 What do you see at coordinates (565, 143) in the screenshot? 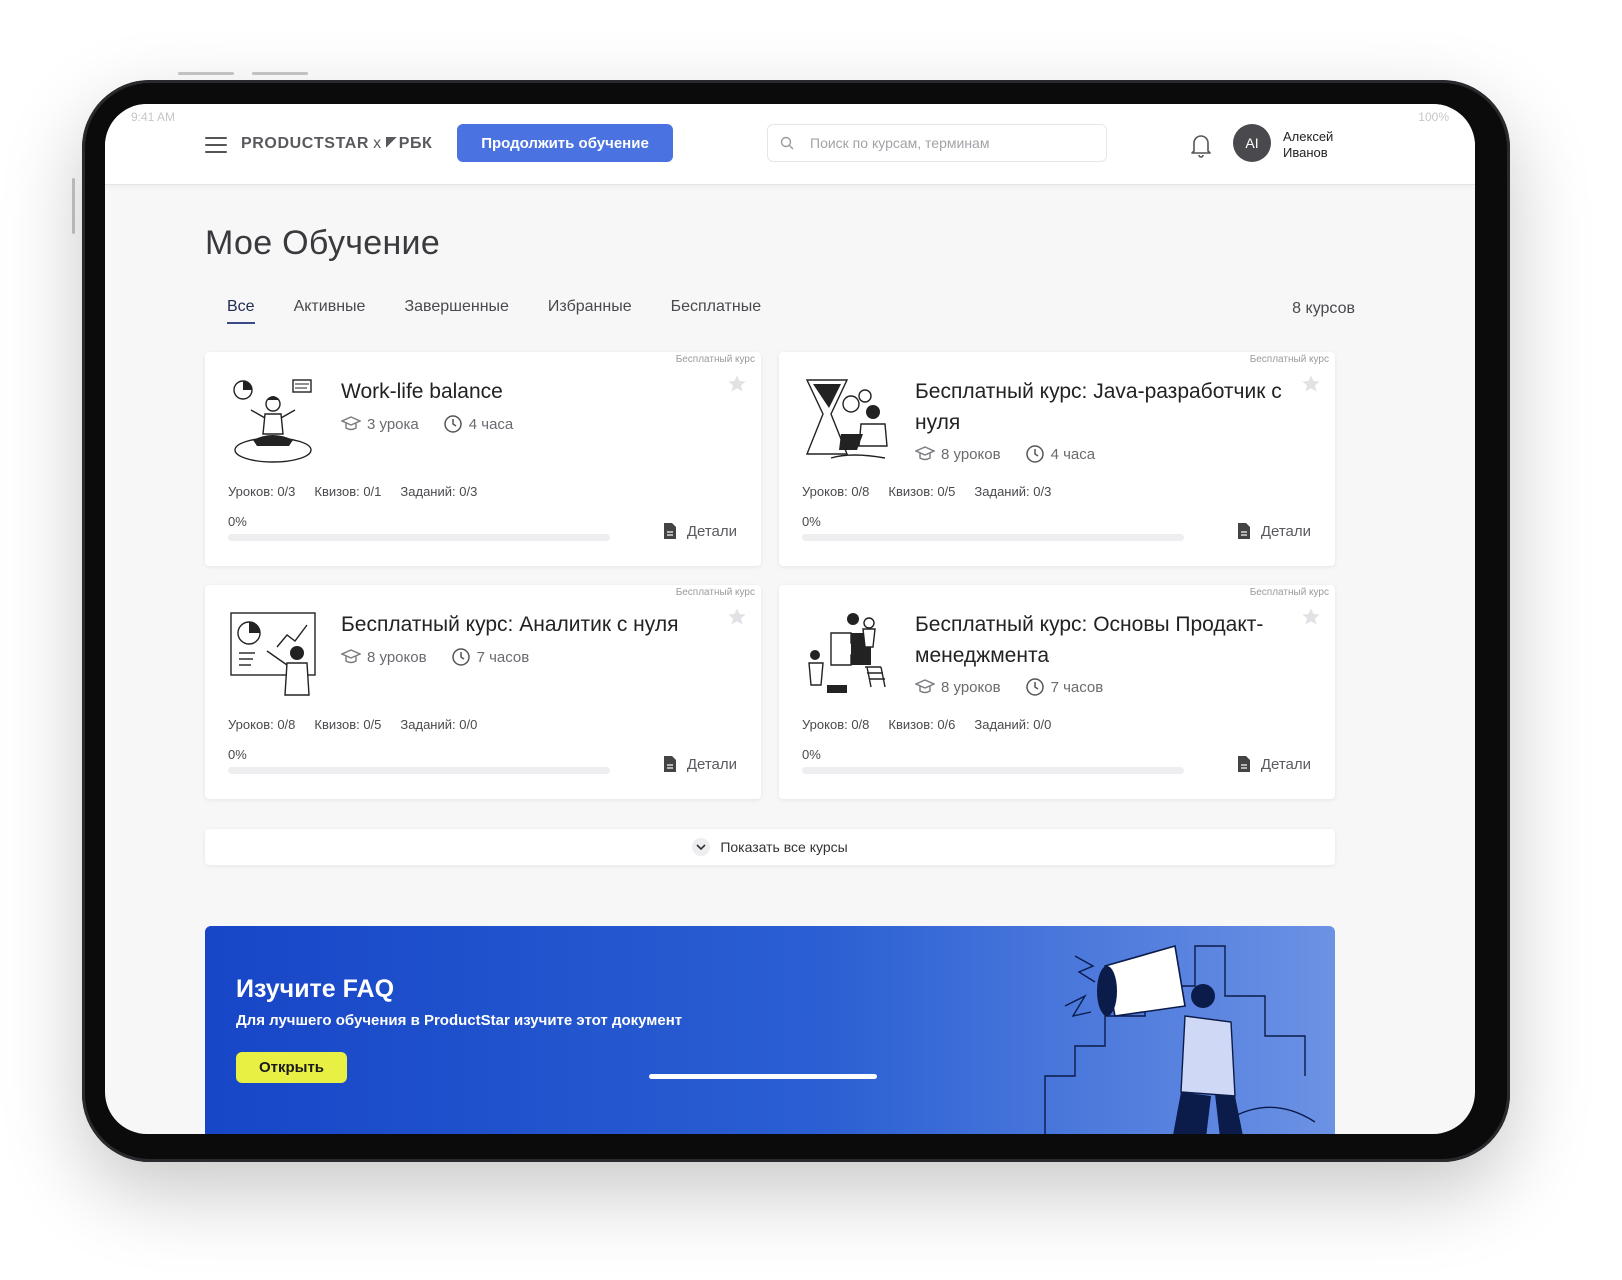
I see `continue-learning-button: Продолжить обучение` at bounding box center [565, 143].